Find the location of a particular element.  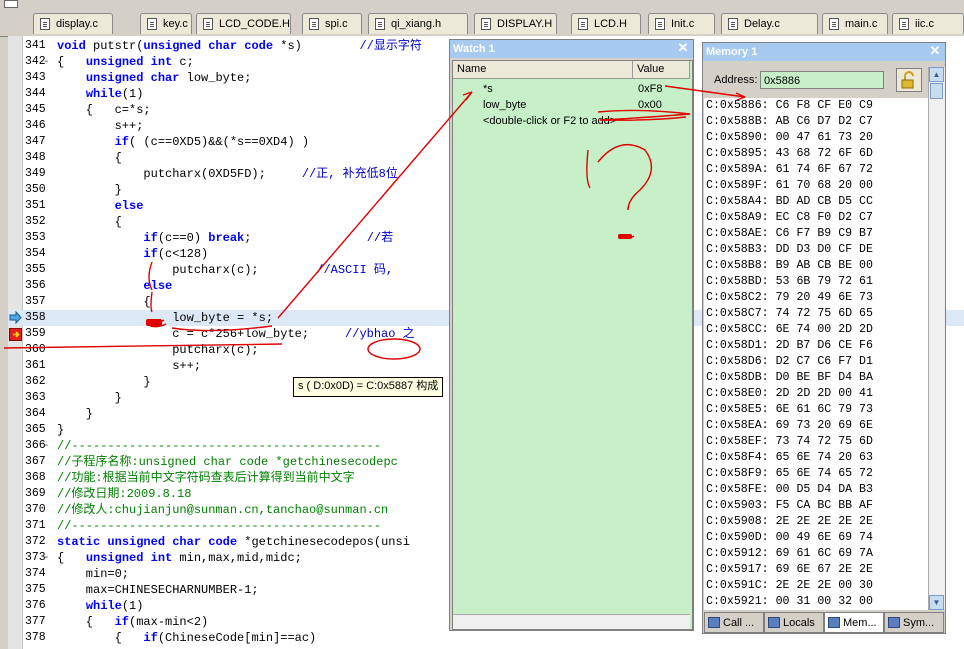

memory-row: C:0x589A: 61 74 6F 67 72 is located at coordinates (789, 170).